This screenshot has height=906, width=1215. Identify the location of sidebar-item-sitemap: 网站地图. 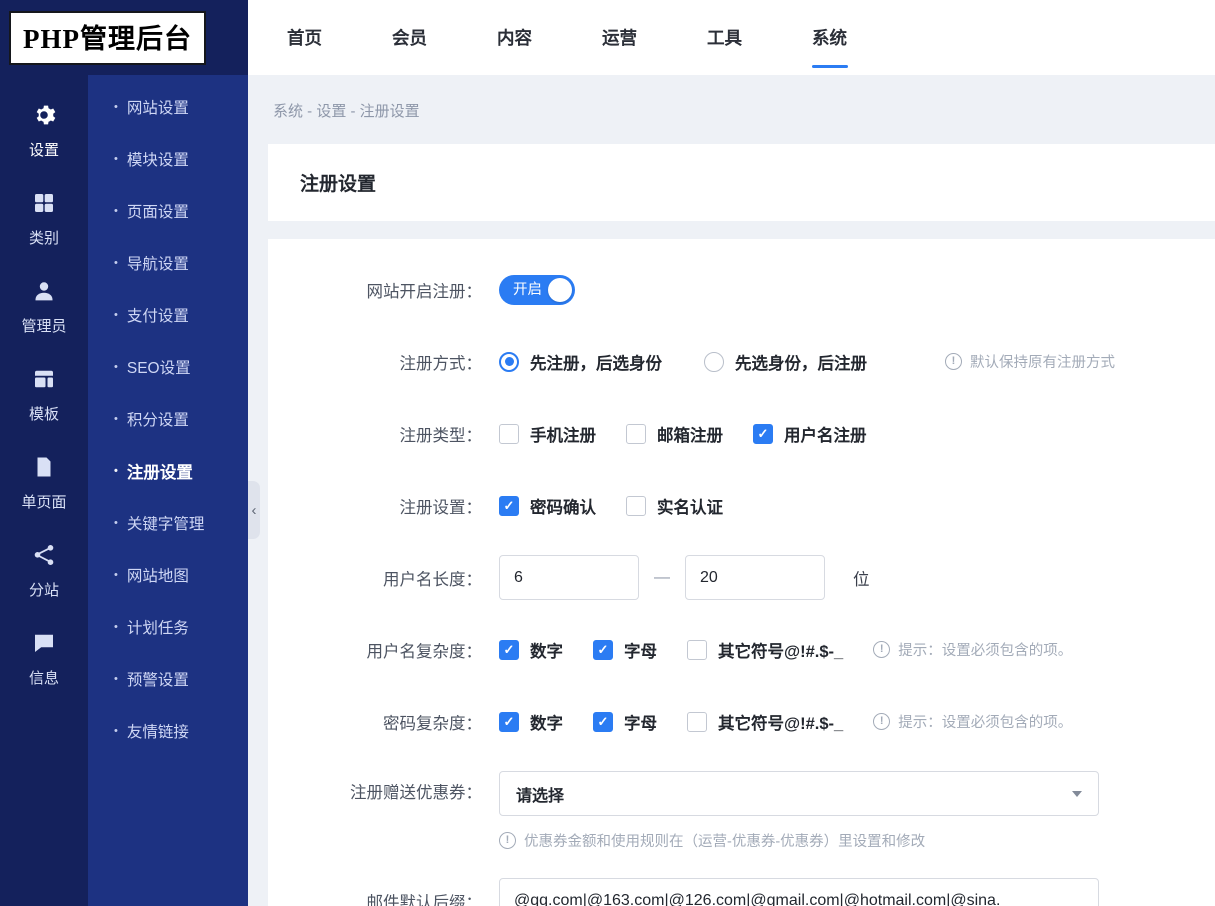
(168, 575).